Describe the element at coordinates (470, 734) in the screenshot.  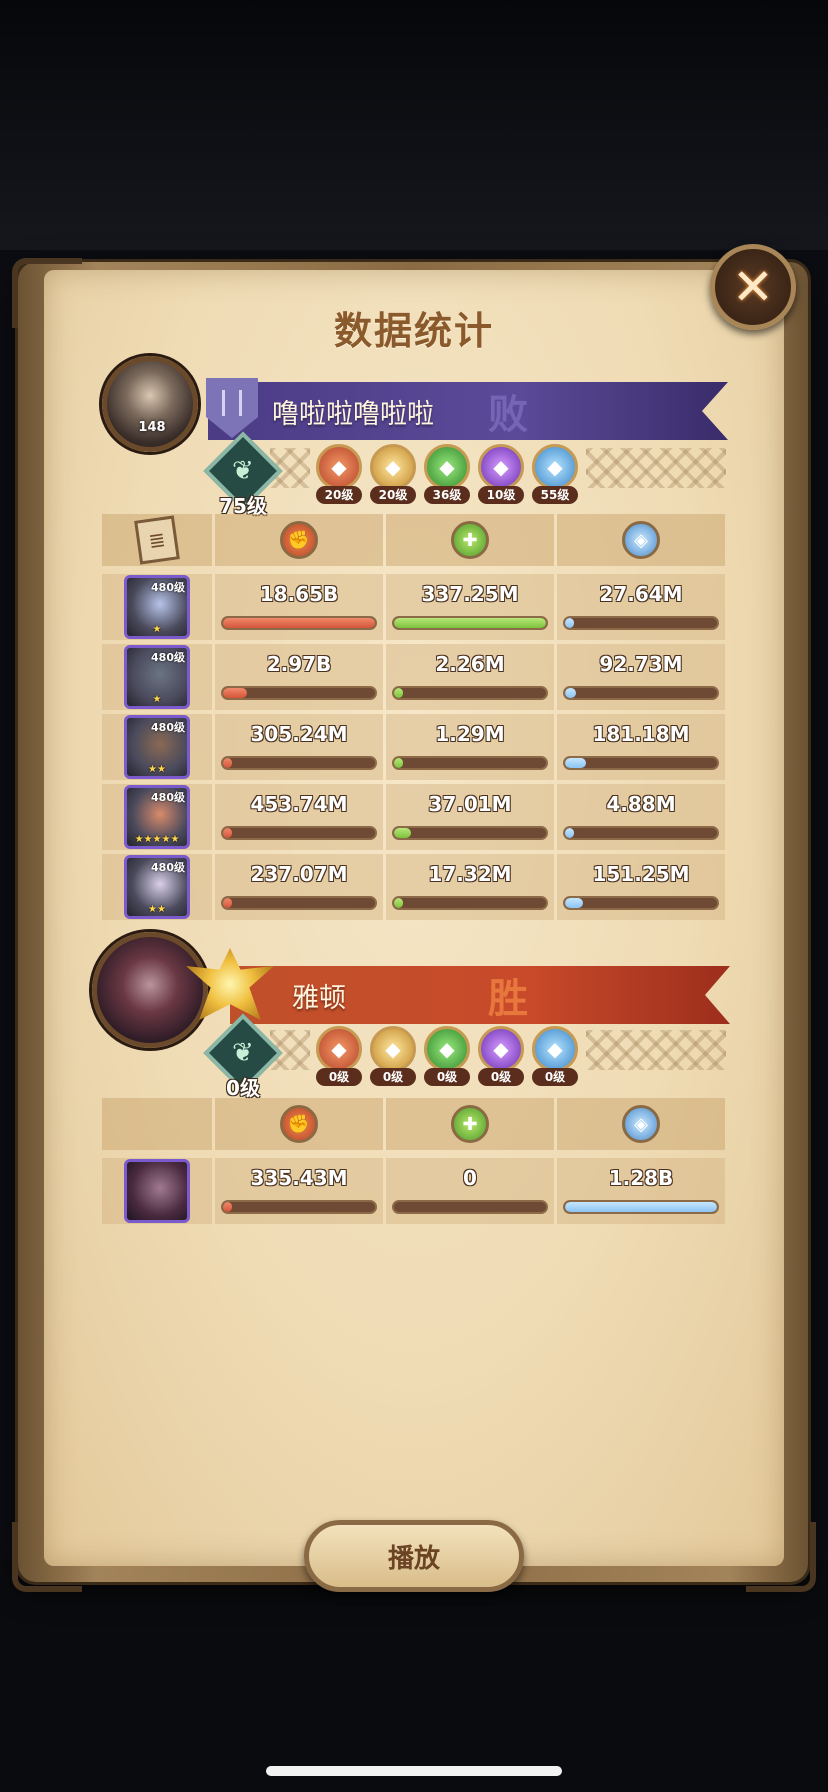
I see `heal-value: 1.29M` at that location.